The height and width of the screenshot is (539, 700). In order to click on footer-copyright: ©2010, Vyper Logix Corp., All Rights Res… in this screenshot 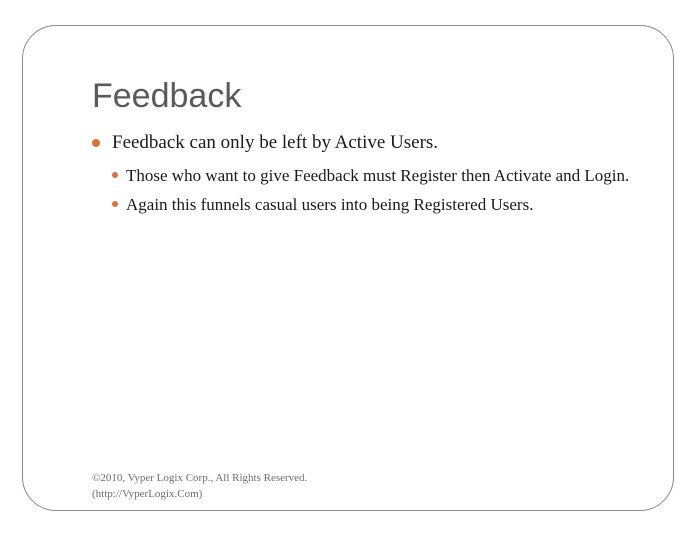, I will do `click(200, 478)`.